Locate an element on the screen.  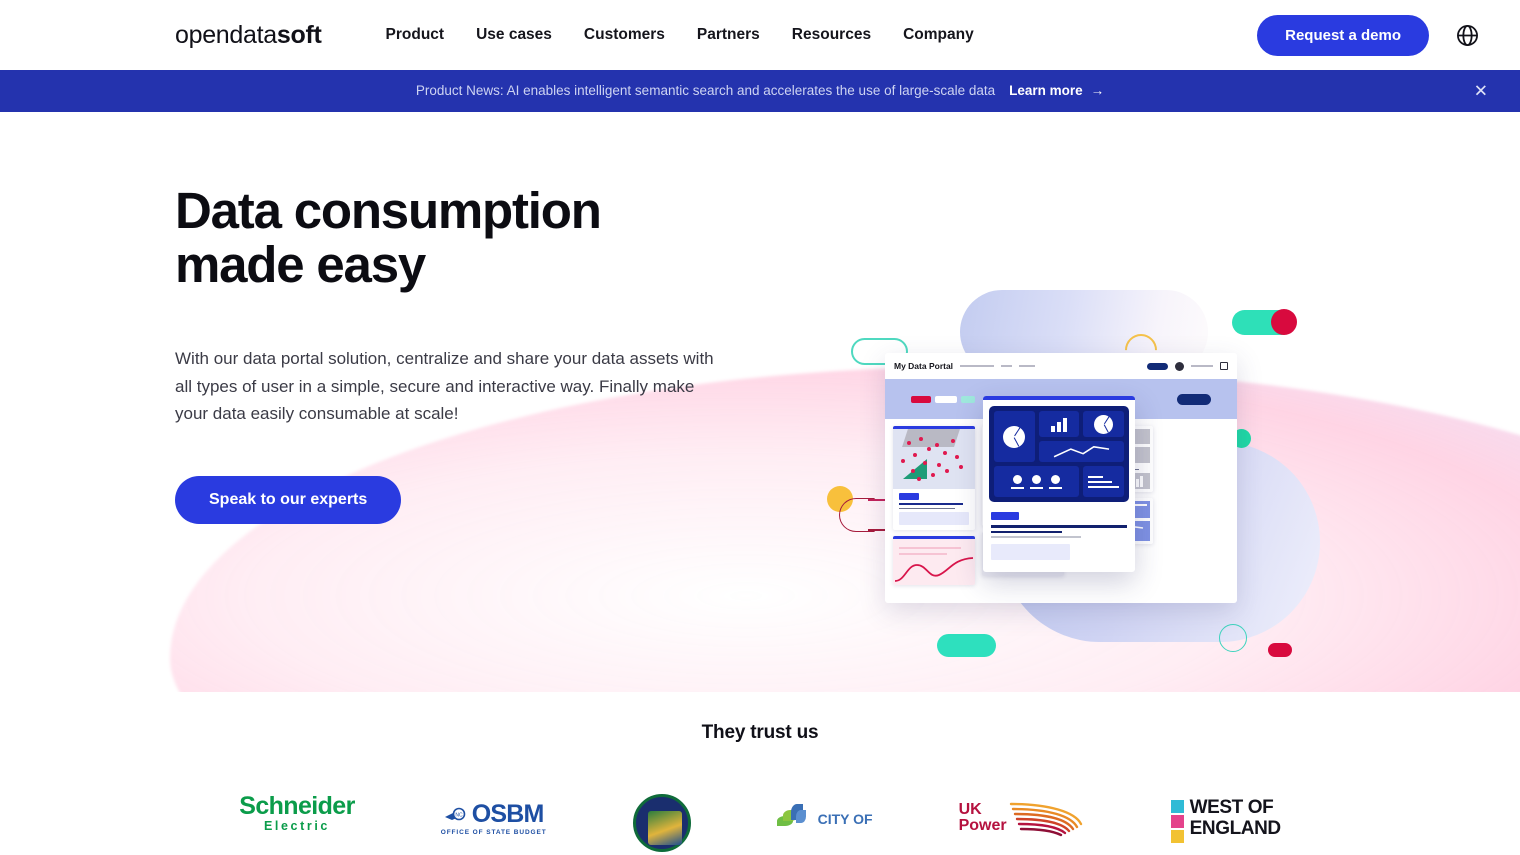
chip-red is located at coordinates (921, 399).